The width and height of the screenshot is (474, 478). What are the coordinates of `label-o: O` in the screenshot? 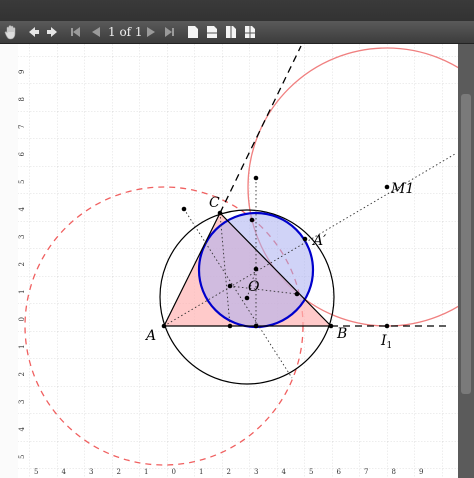 It's located at (254, 287).